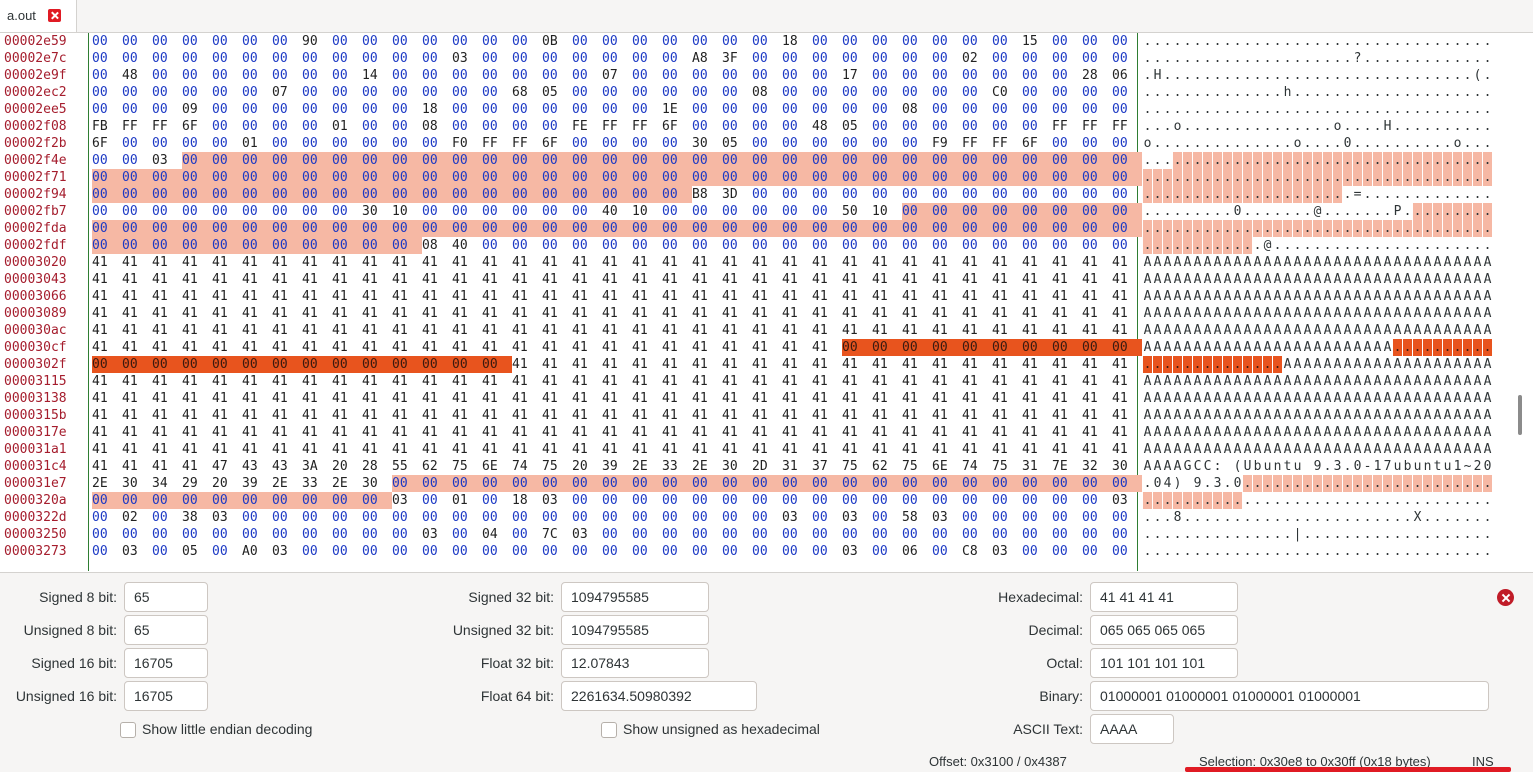 The width and height of the screenshot is (1533, 772). I want to click on hex-byte: 39, so click(257, 483).